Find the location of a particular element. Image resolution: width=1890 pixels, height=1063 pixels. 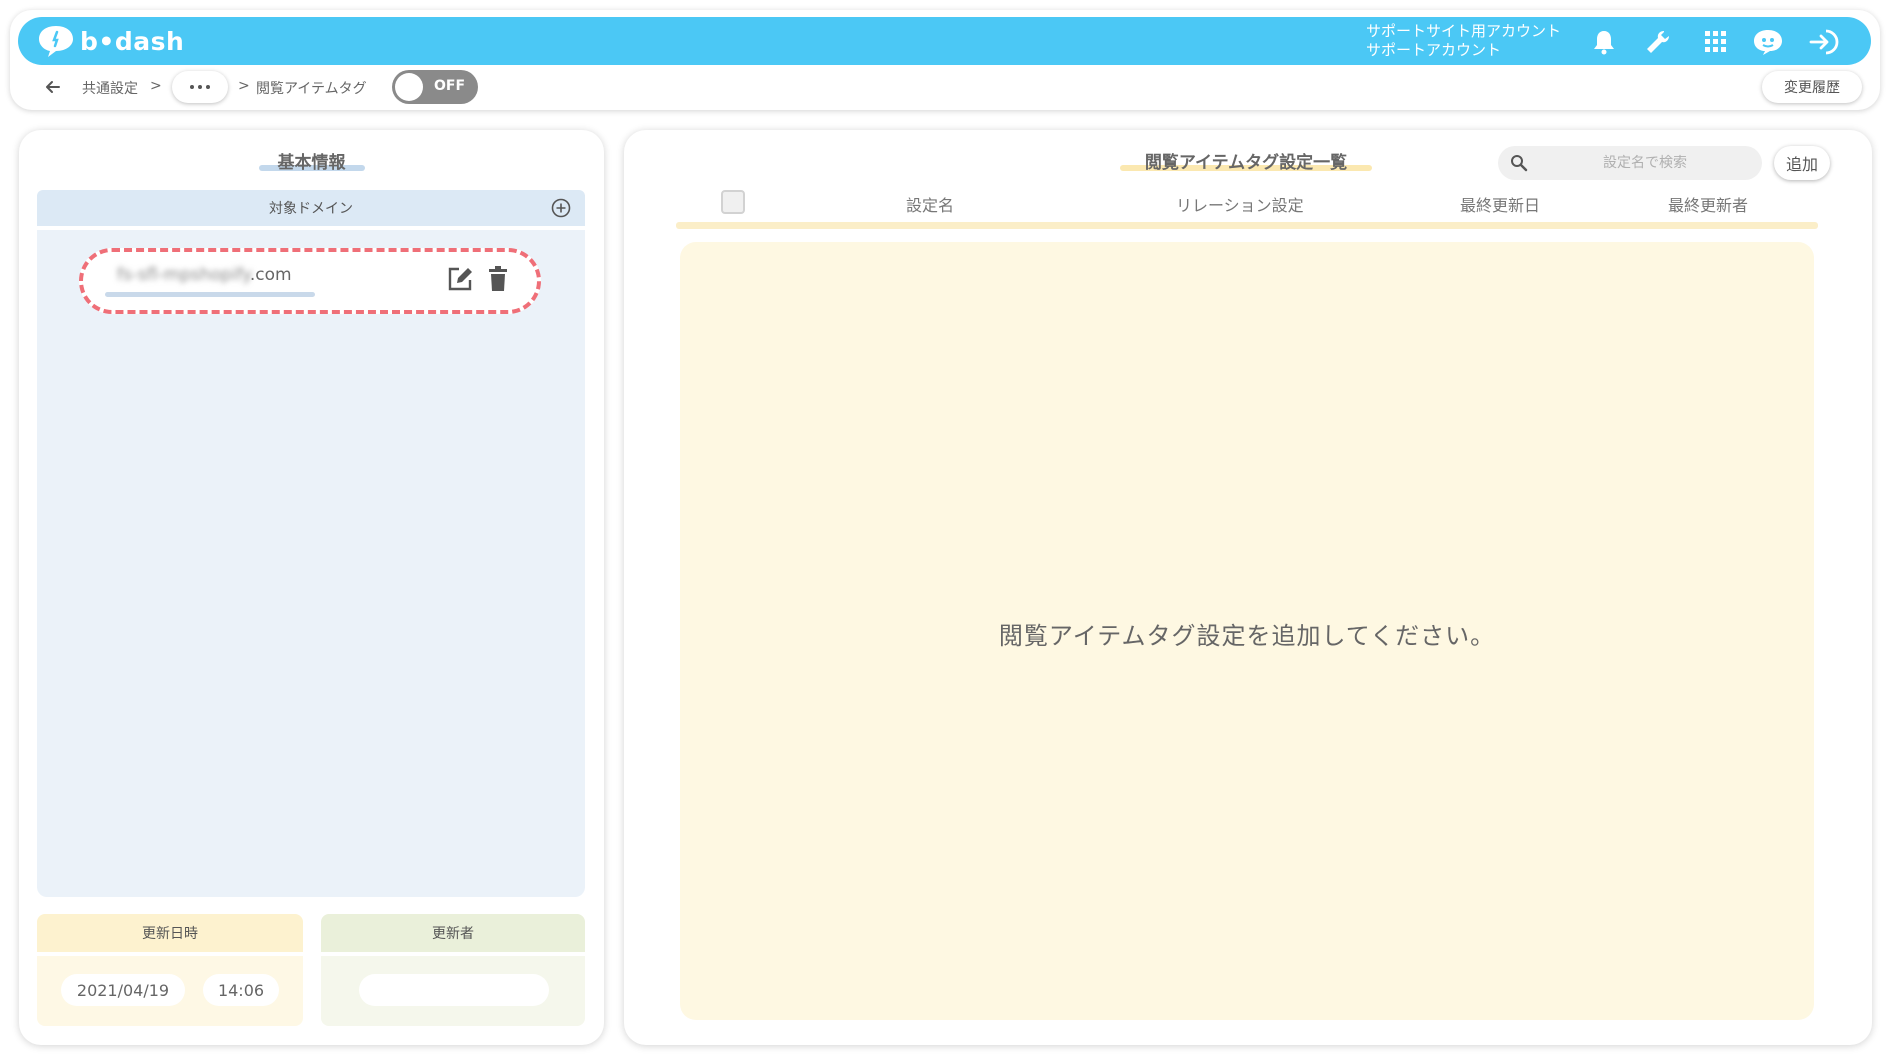

domain-suffix: .com is located at coordinates (270, 275).